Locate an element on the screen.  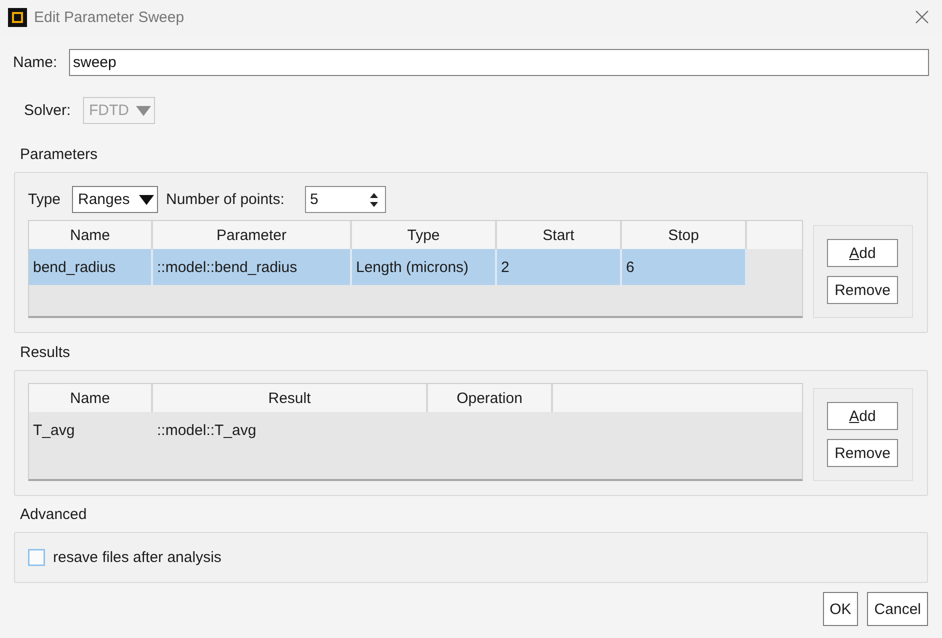
solver-label: Solver: is located at coordinates (48, 110).